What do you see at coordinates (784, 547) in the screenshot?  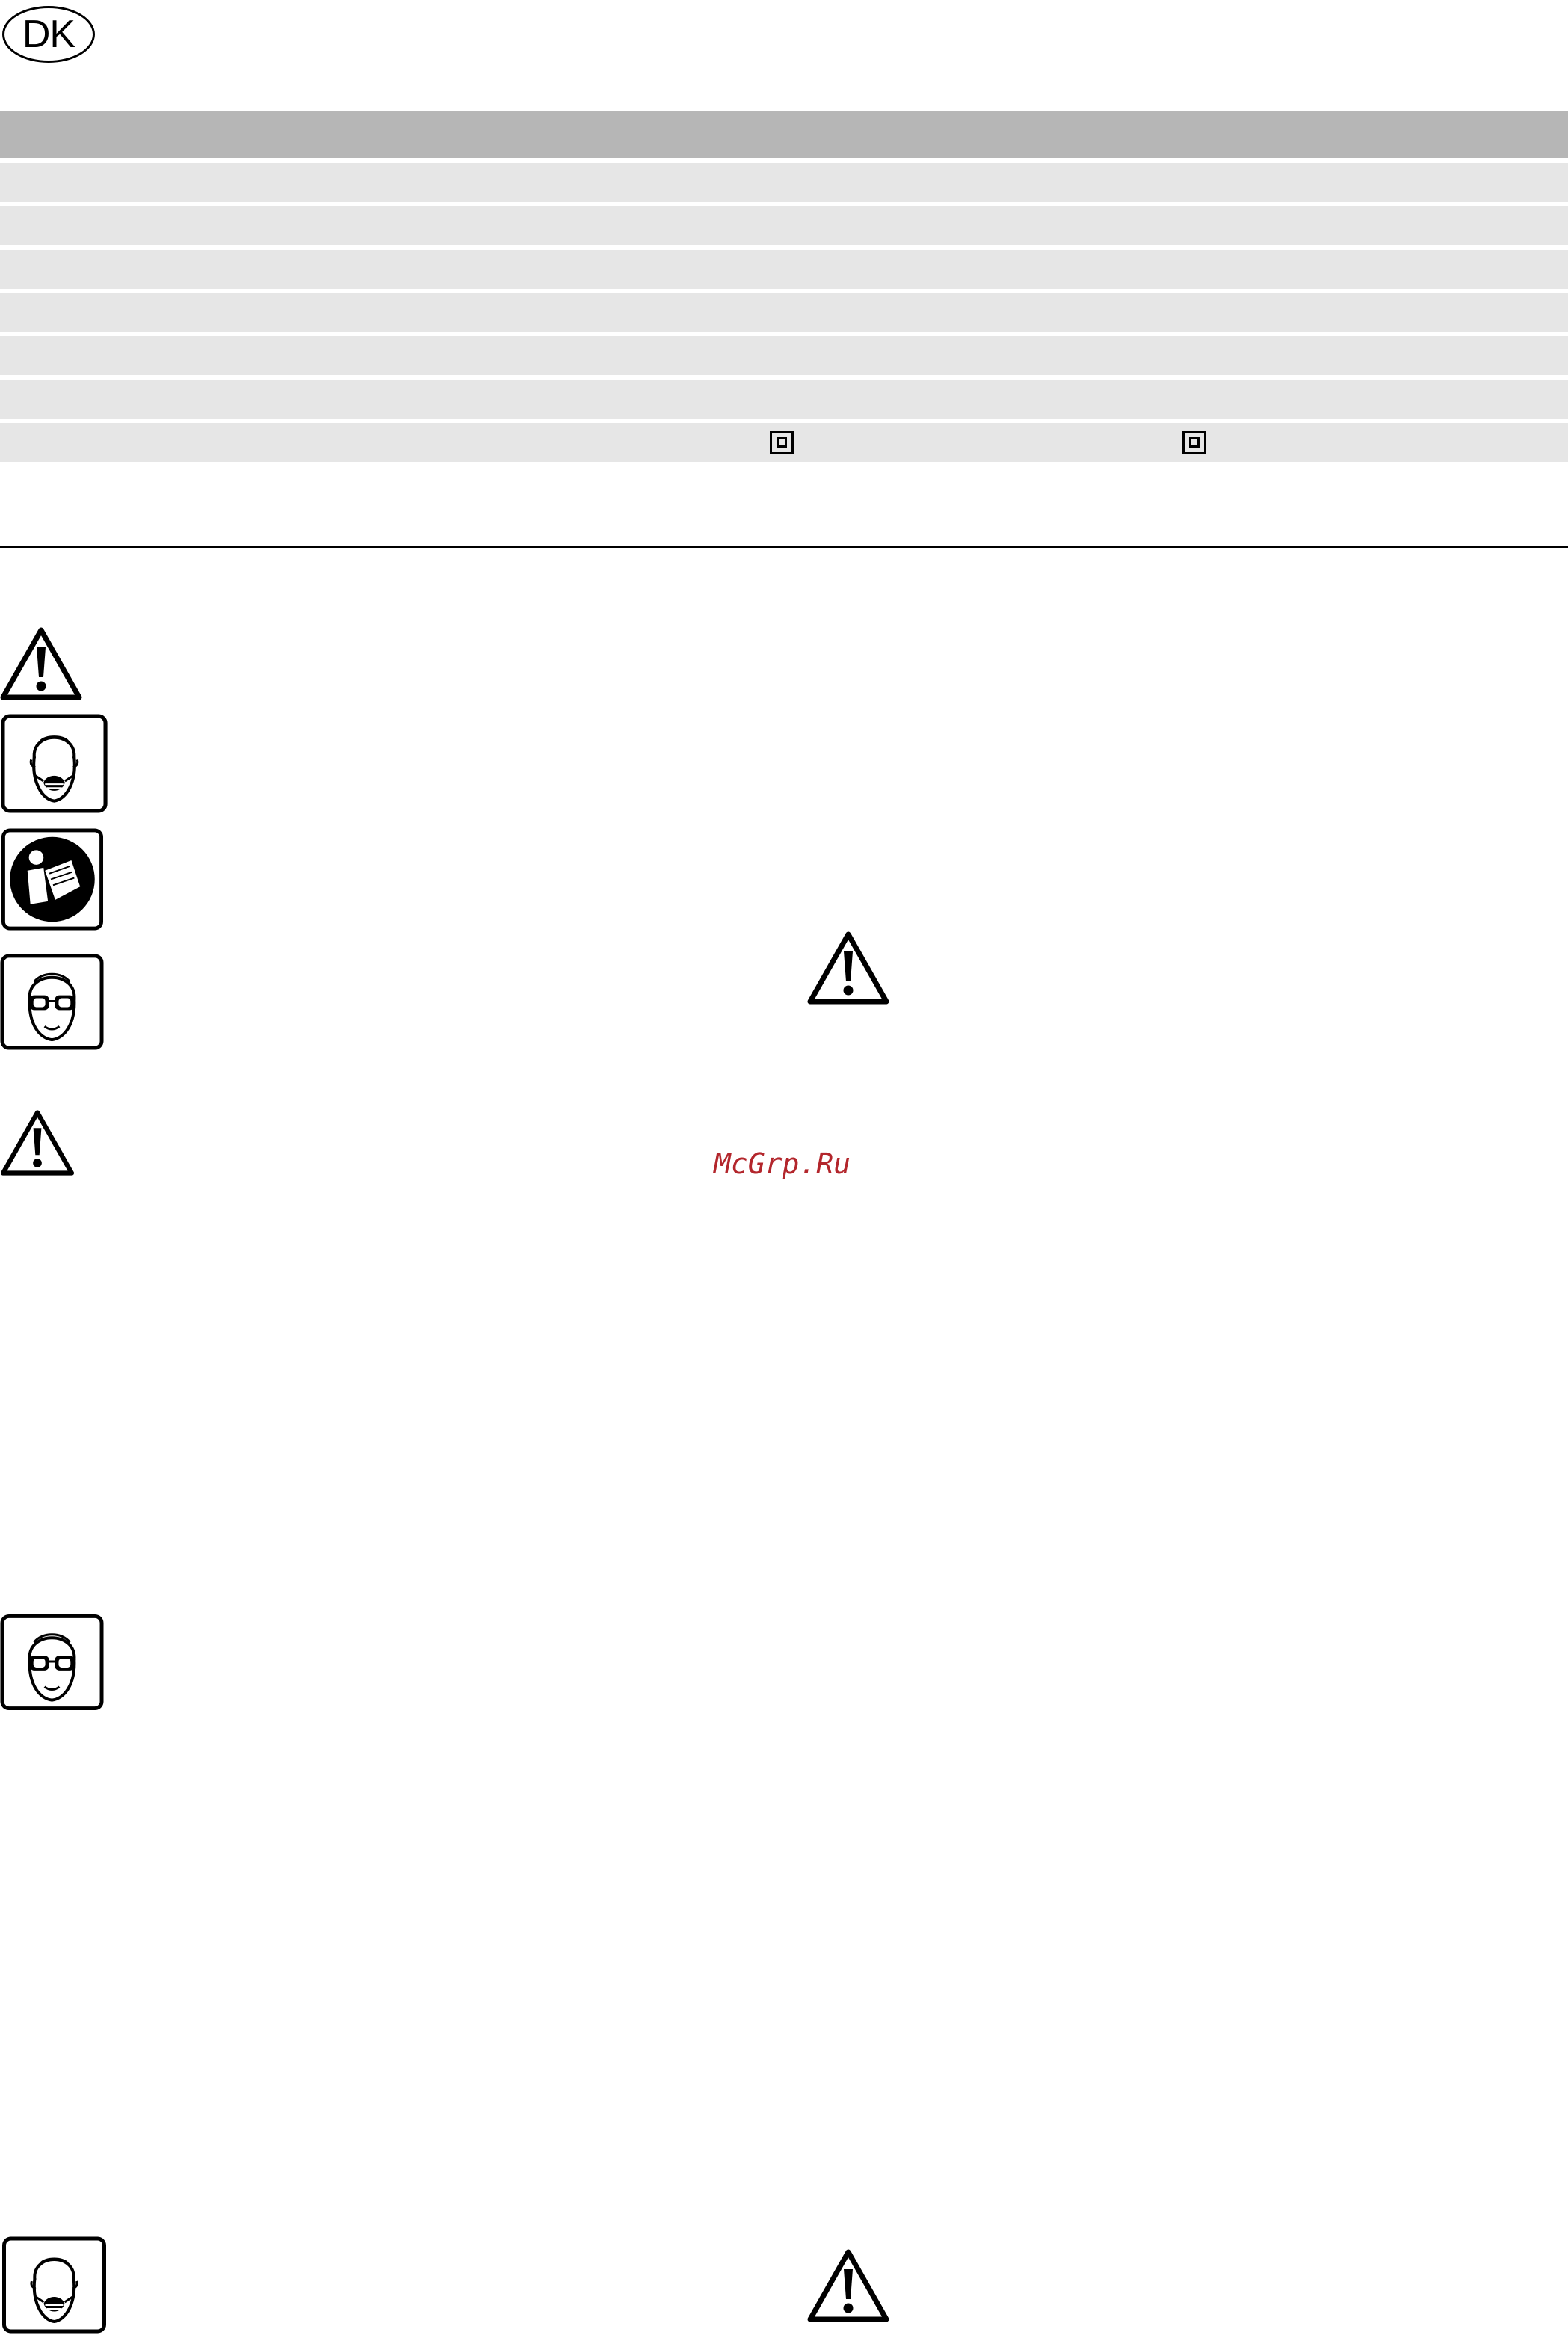 I see `section-divider` at bounding box center [784, 547].